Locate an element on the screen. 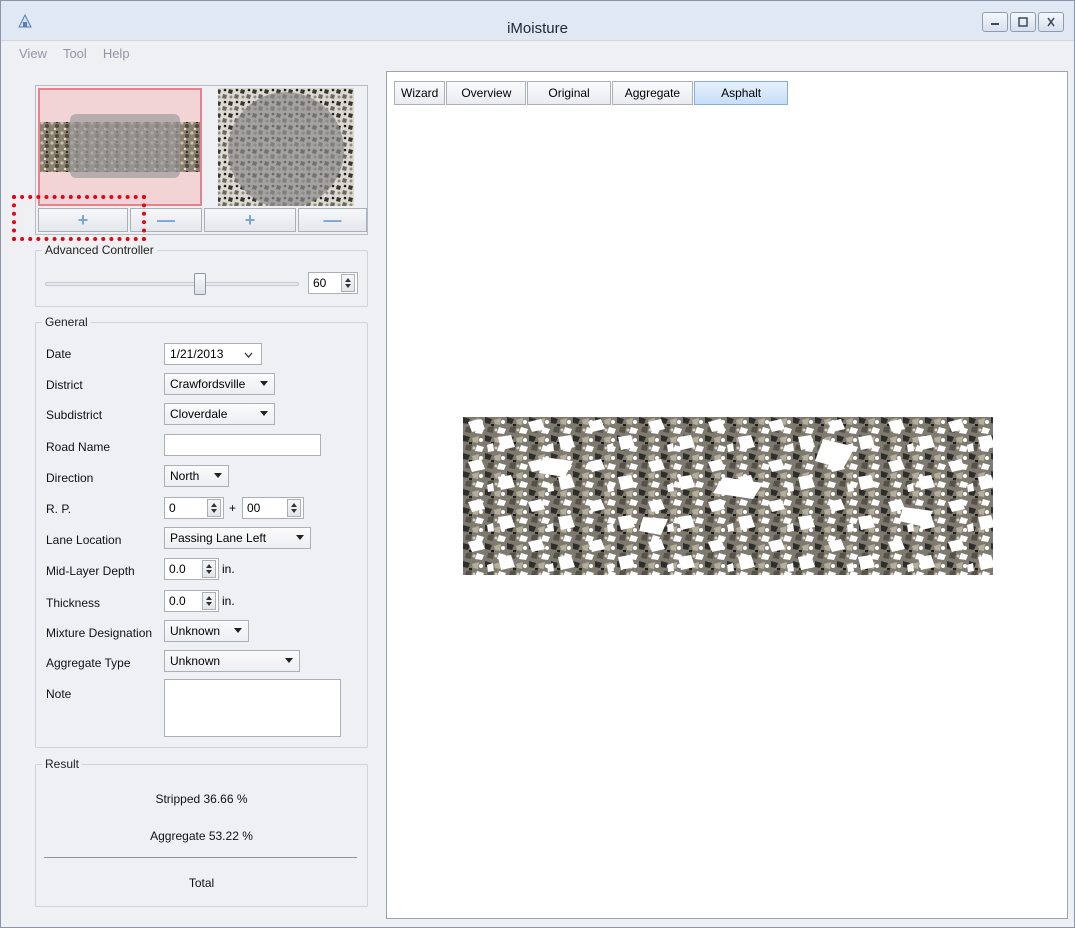  menu-view: View is located at coordinates (33, 53).